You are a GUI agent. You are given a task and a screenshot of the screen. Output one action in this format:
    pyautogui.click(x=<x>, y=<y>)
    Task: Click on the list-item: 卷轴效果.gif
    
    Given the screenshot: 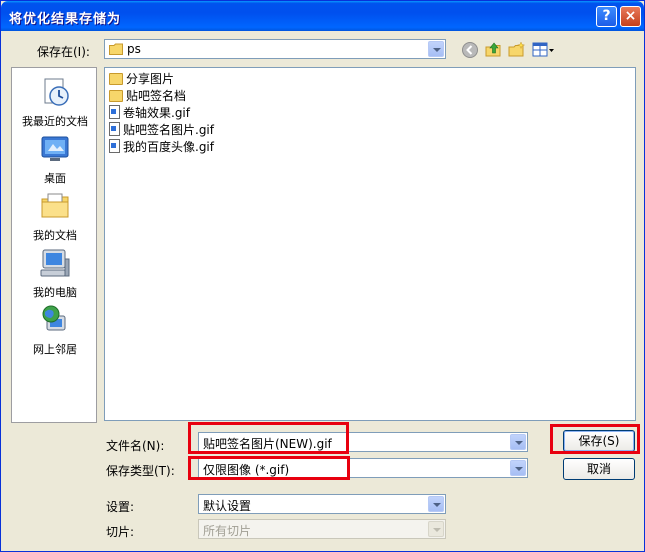 What is the action you would take?
    pyautogui.click(x=149, y=112)
    